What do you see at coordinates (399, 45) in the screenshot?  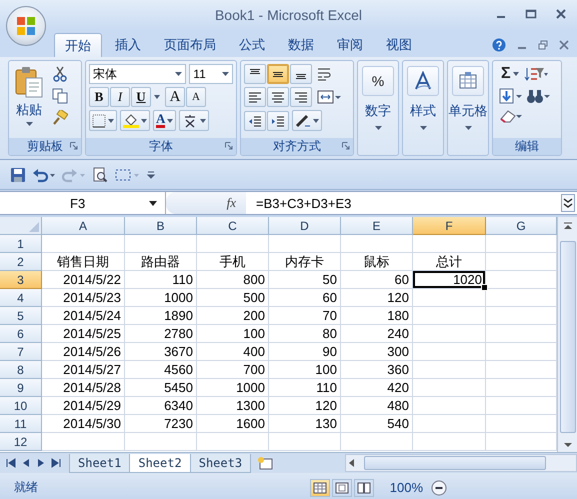 I see `ribbon-tab: 视图` at bounding box center [399, 45].